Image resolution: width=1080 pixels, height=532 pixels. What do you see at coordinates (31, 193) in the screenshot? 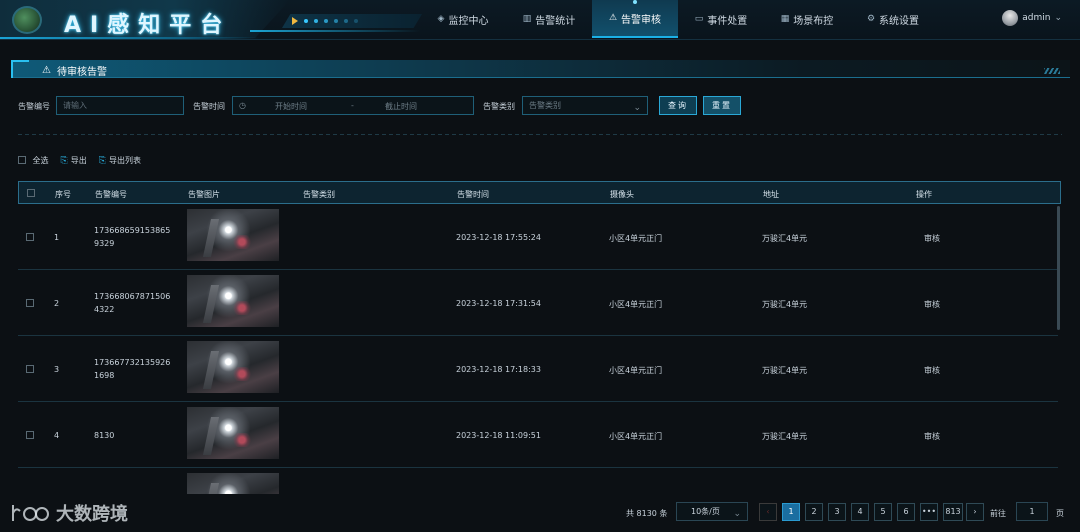
I see `header-checkbox` at bounding box center [31, 193].